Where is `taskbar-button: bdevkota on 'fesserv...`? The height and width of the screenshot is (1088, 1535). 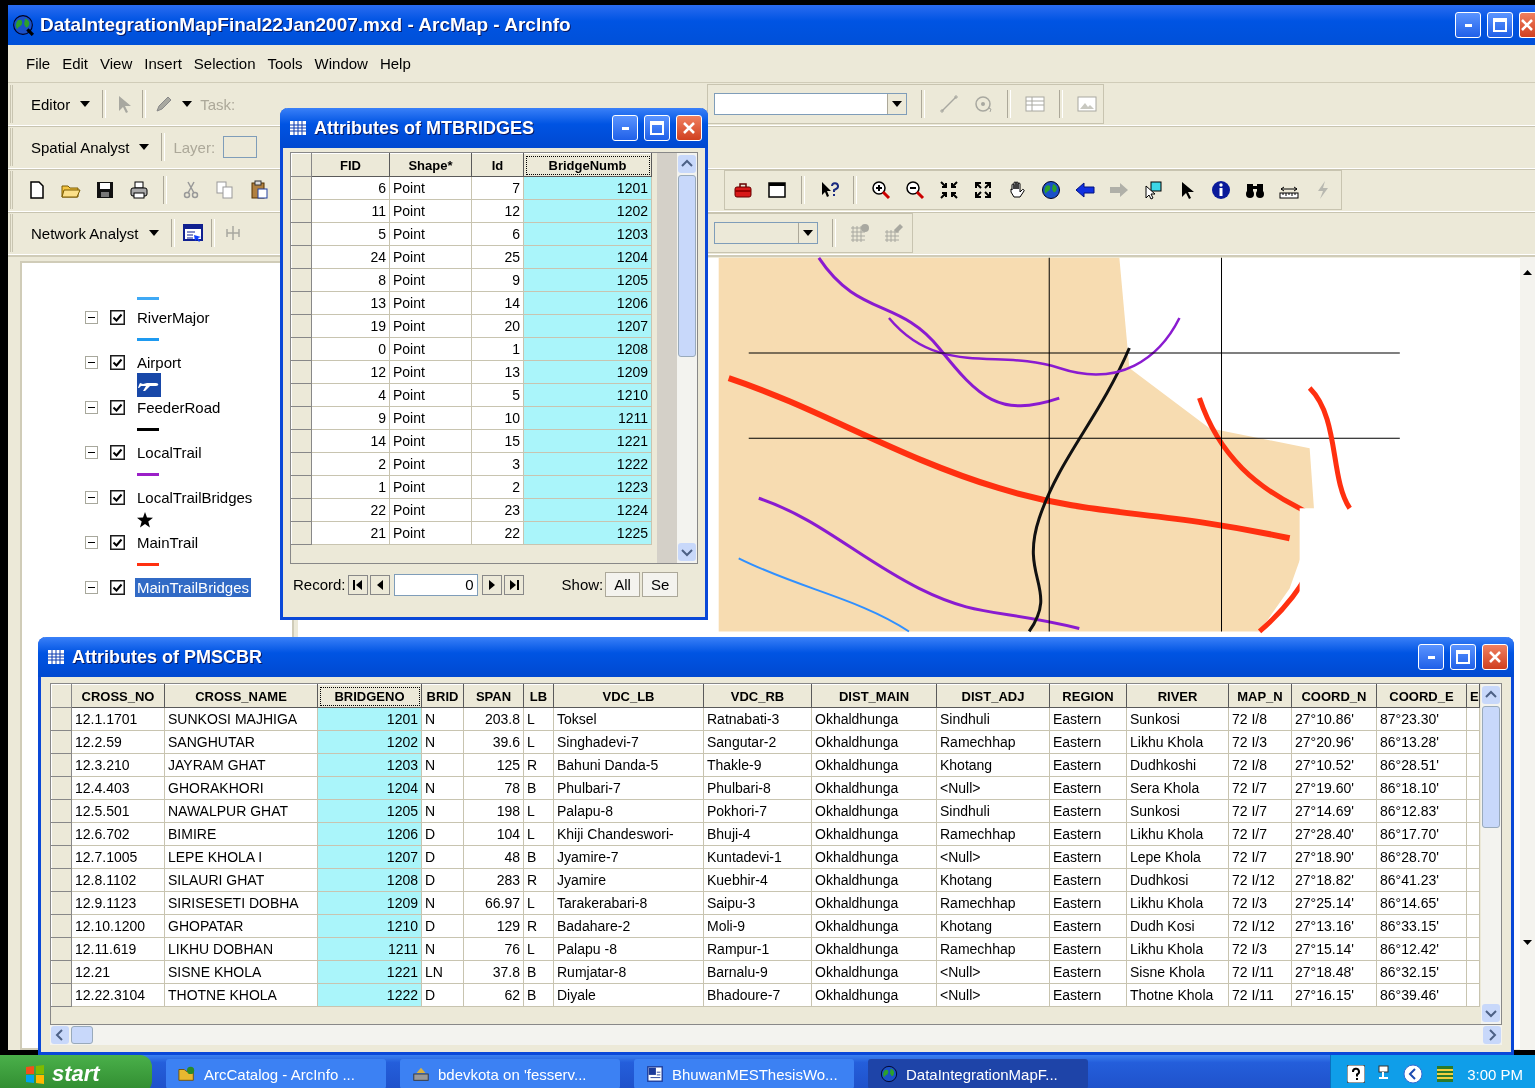 taskbar-button: bdevkota on 'fesserv... is located at coordinates (510, 1073).